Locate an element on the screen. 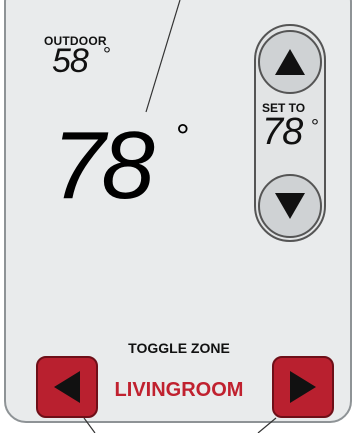 The width and height of the screenshot is (358, 433). next-zone-button is located at coordinates (303, 387).